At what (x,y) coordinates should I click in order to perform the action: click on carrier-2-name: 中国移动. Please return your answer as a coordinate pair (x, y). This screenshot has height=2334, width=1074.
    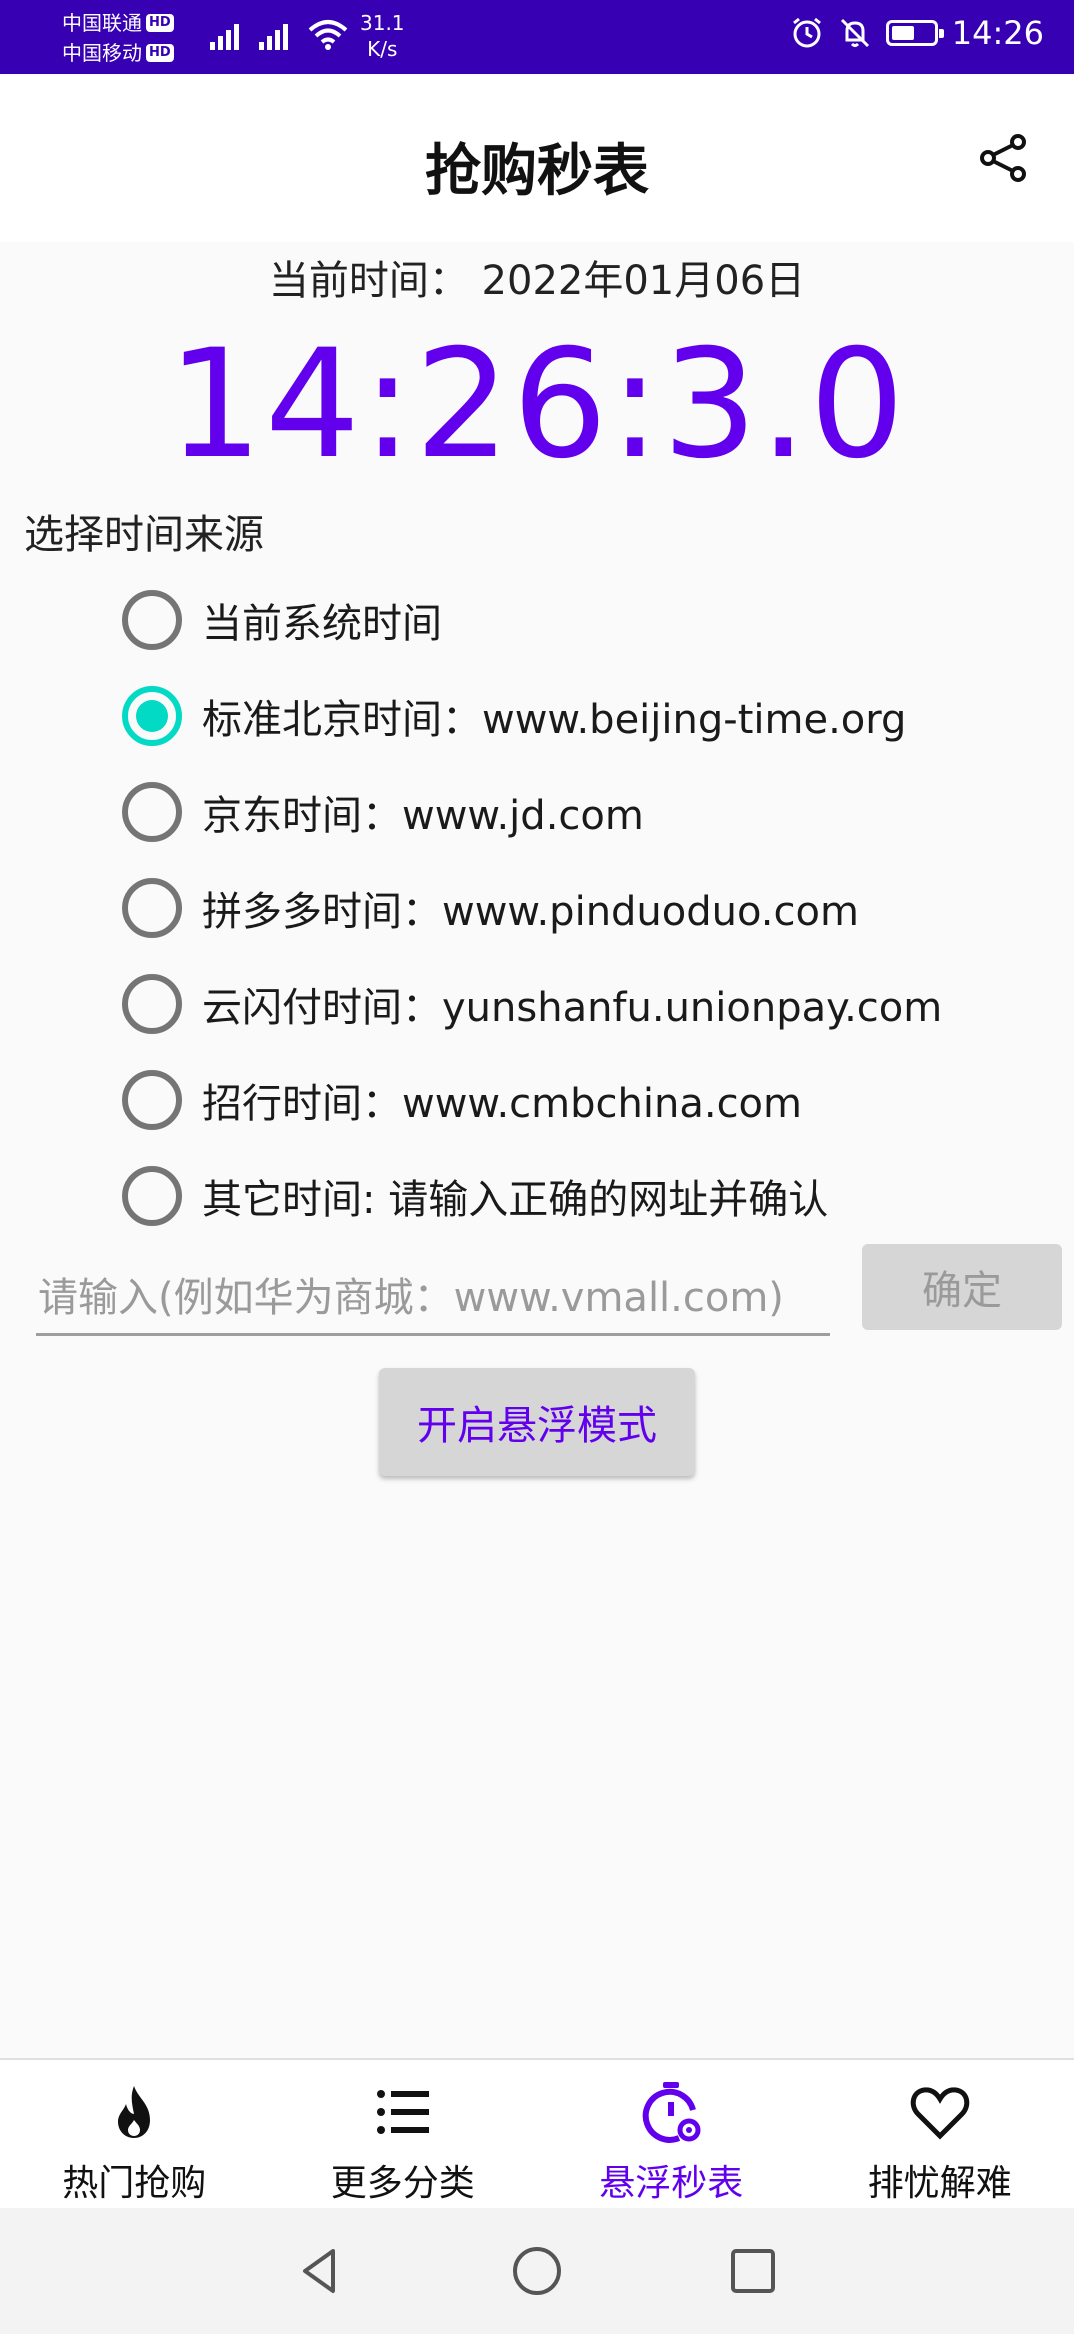
    Looking at the image, I should click on (102, 53).